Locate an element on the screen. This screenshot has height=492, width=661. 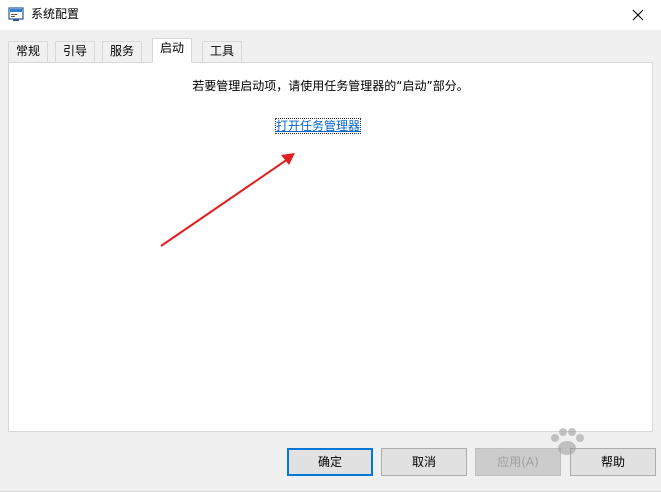
close-icon is located at coordinates (638, 15).